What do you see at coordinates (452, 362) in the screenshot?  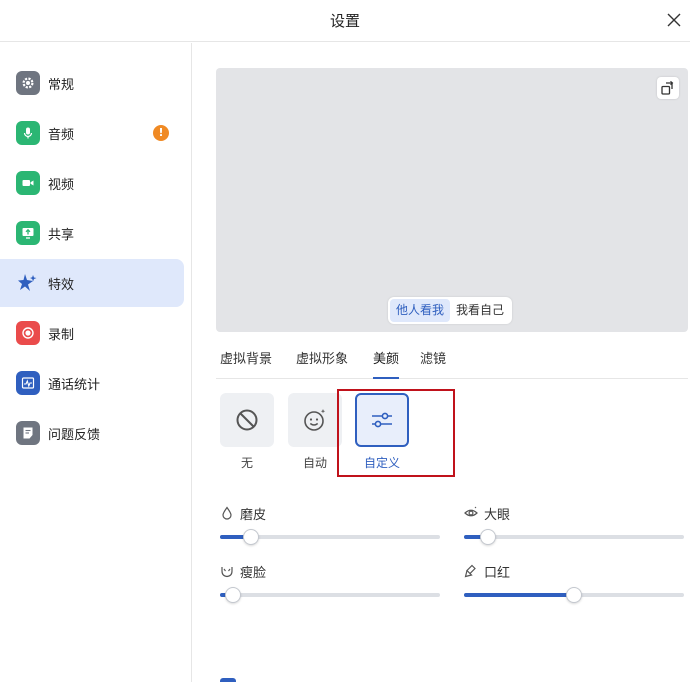 I see `effects-tabs: 虚拟背景 虚拟形象 美颜 滤镜` at bounding box center [452, 362].